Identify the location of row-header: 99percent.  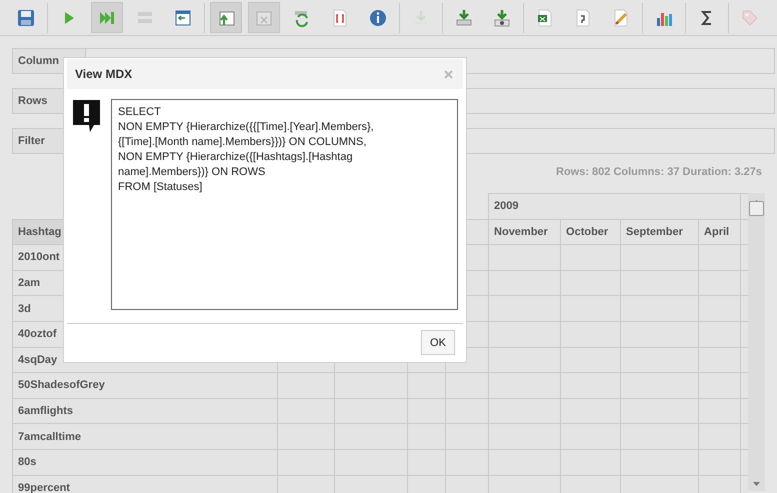
(145, 484).